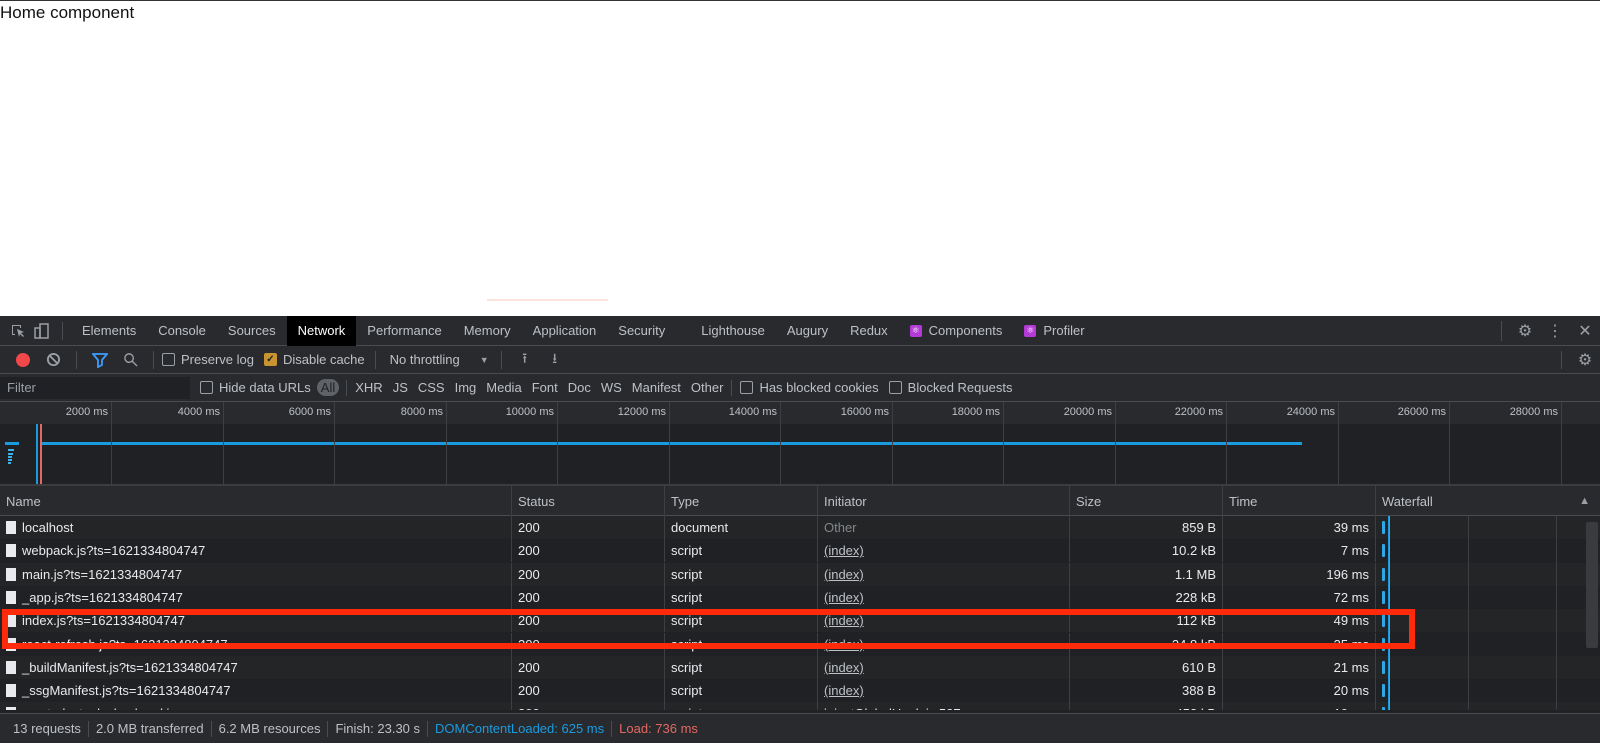 The height and width of the screenshot is (755, 1600). I want to click on clear-button, so click(53, 360).